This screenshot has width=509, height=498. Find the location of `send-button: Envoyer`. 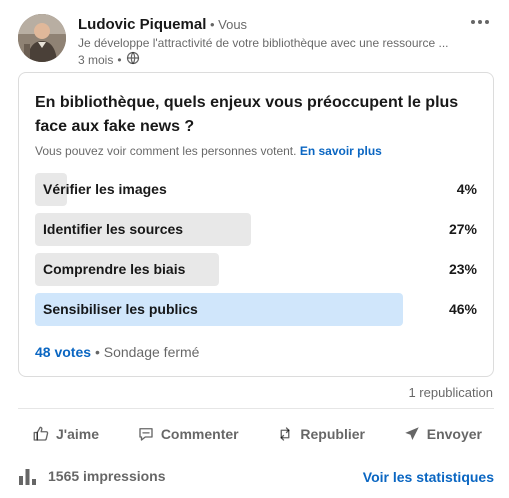

send-button: Envoyer is located at coordinates (442, 434).